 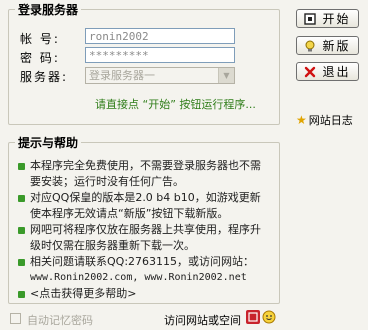 I want to click on server-select-value: 登录服务器一, so click(x=122, y=75).